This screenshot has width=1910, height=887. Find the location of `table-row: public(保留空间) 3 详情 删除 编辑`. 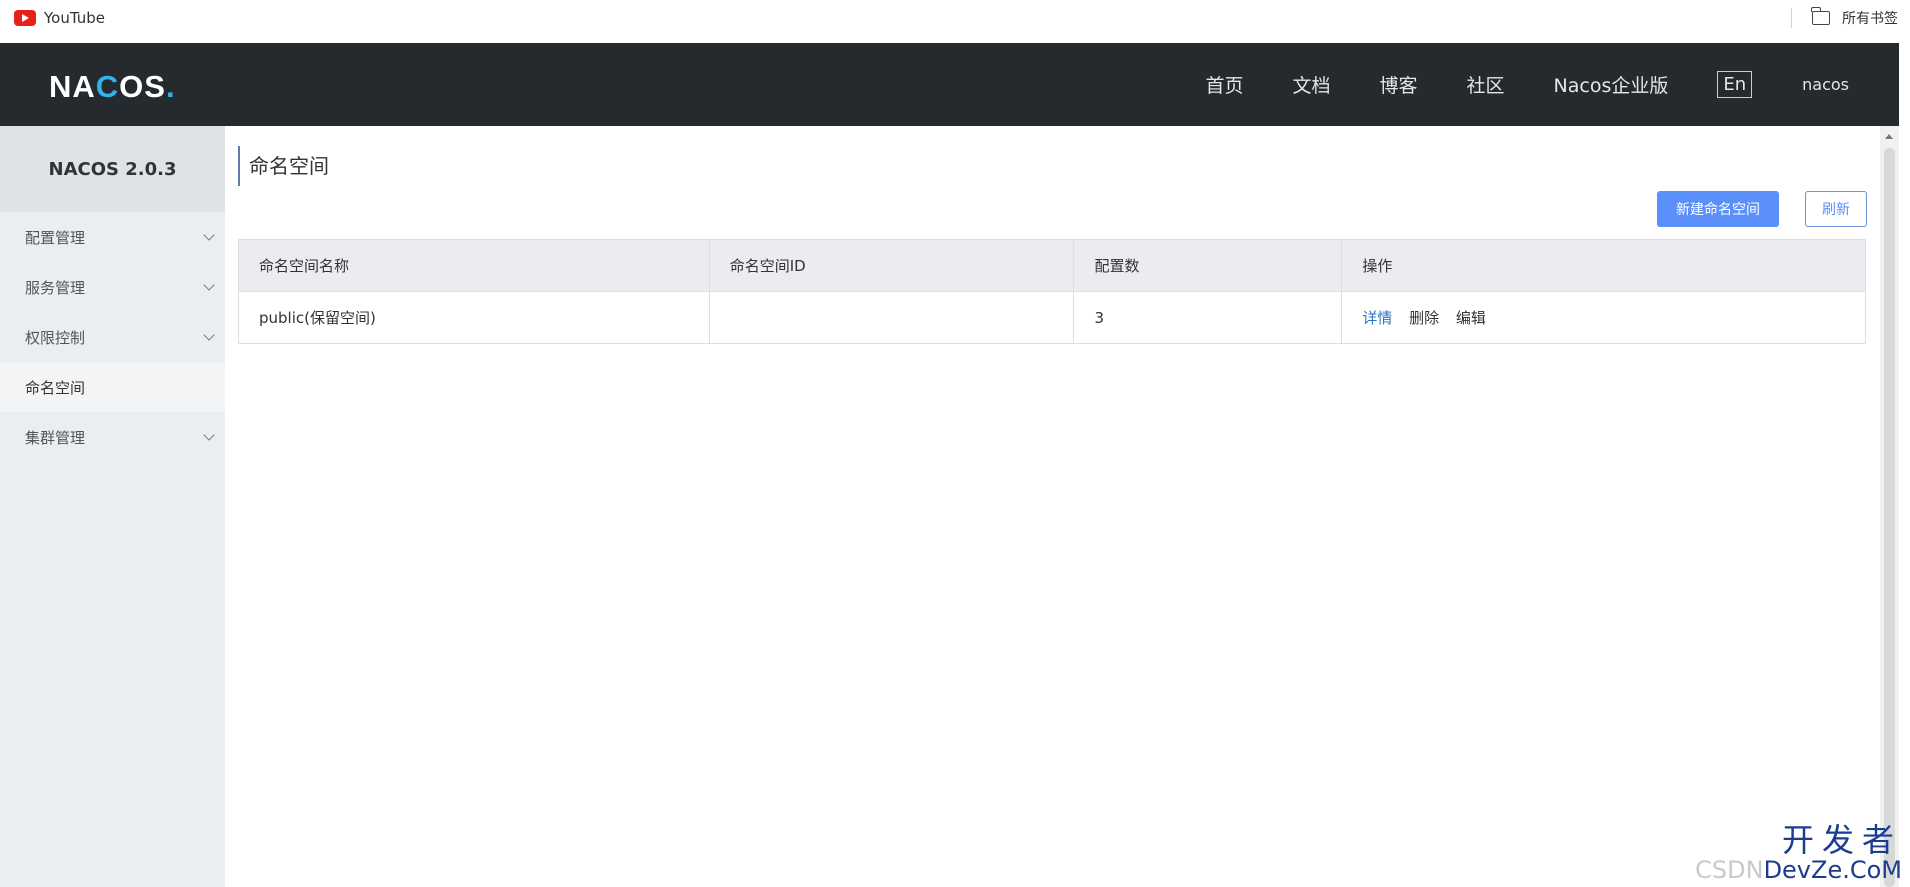

table-row: public(保留空间) 3 详情 删除 编辑 is located at coordinates (1052, 317).